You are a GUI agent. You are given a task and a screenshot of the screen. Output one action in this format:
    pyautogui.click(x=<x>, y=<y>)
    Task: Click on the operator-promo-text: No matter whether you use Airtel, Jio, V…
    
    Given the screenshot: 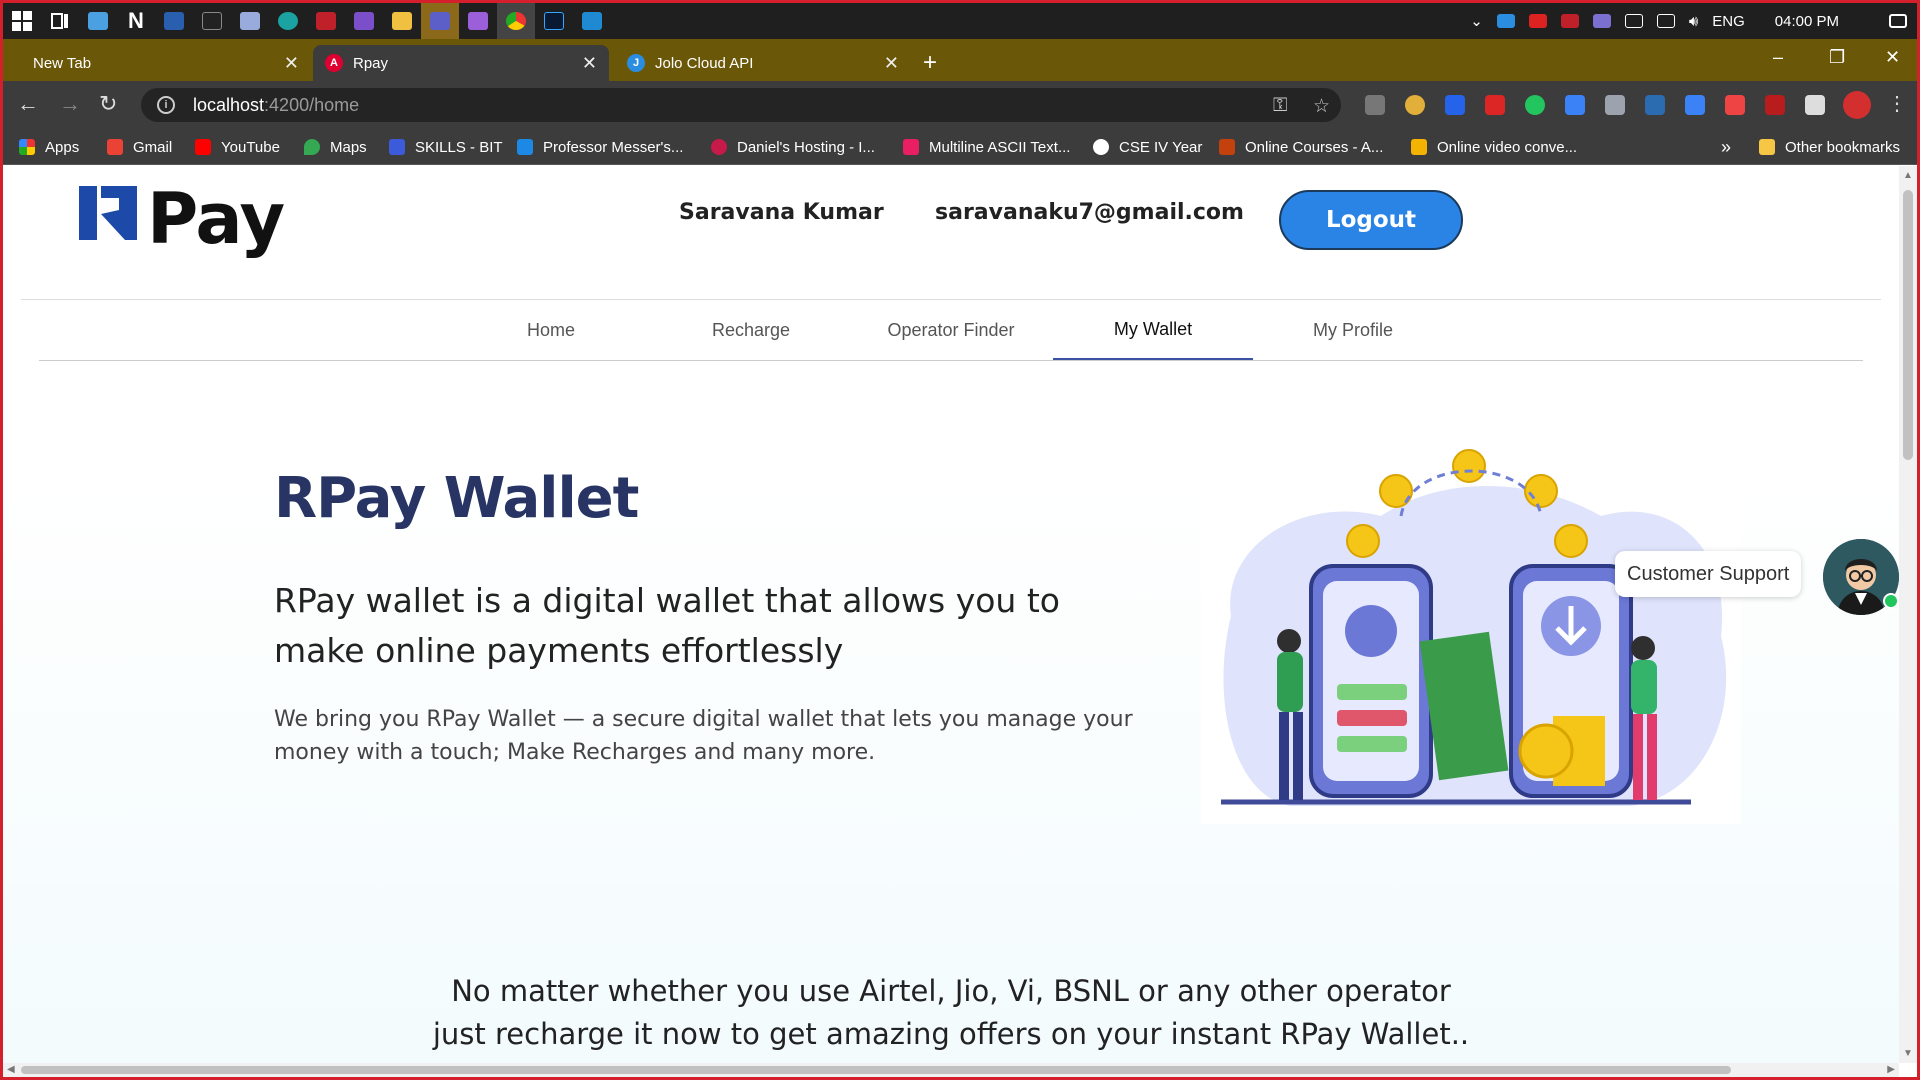 What is the action you would take?
    pyautogui.click(x=951, y=1013)
    